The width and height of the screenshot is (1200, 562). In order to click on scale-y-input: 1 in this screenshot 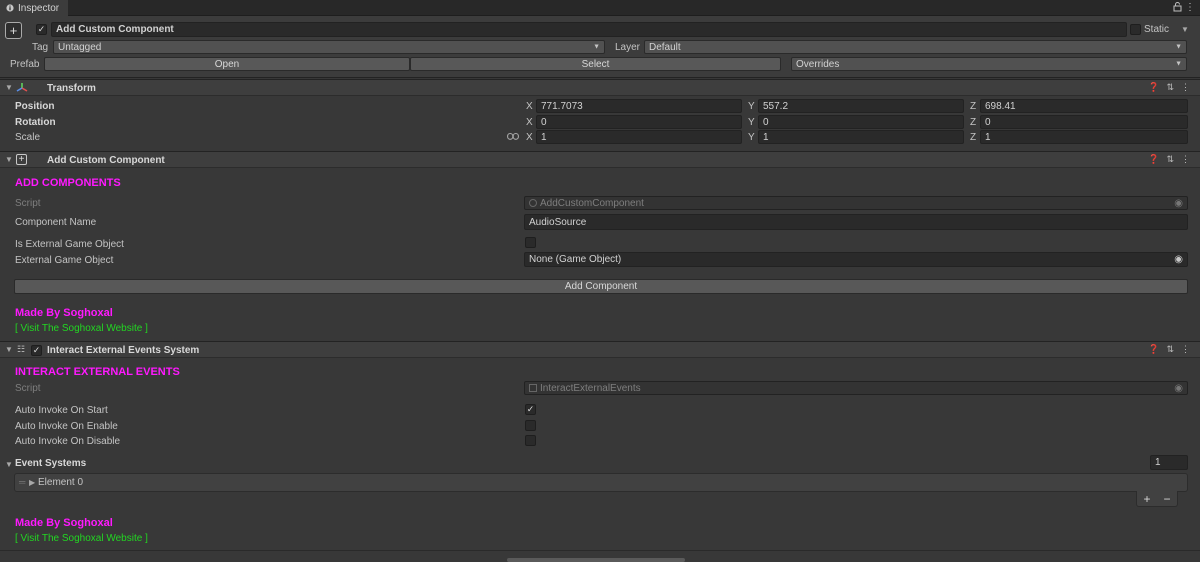, I will do `click(861, 137)`.